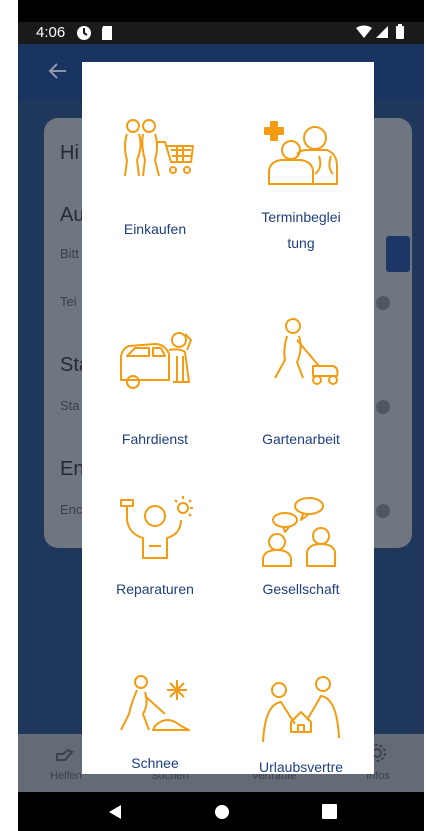 The image size is (426, 831). Describe the element at coordinates (301, 589) in the screenshot. I see `tile-gesellschaft-label: Gesellschaft` at that location.